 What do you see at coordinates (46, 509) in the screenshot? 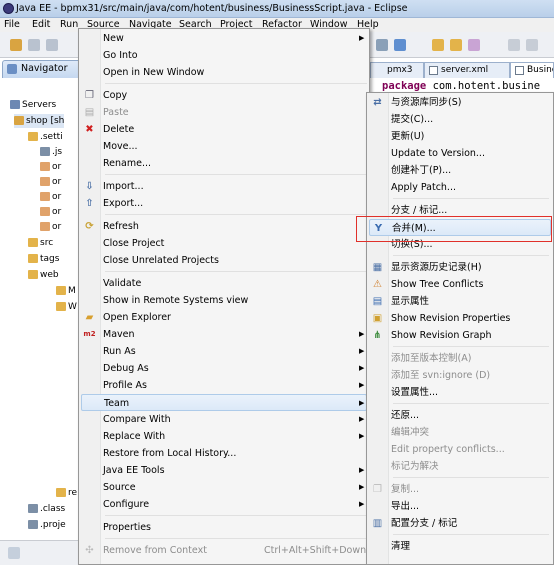
I see `tree-item: .class` at bounding box center [46, 509].